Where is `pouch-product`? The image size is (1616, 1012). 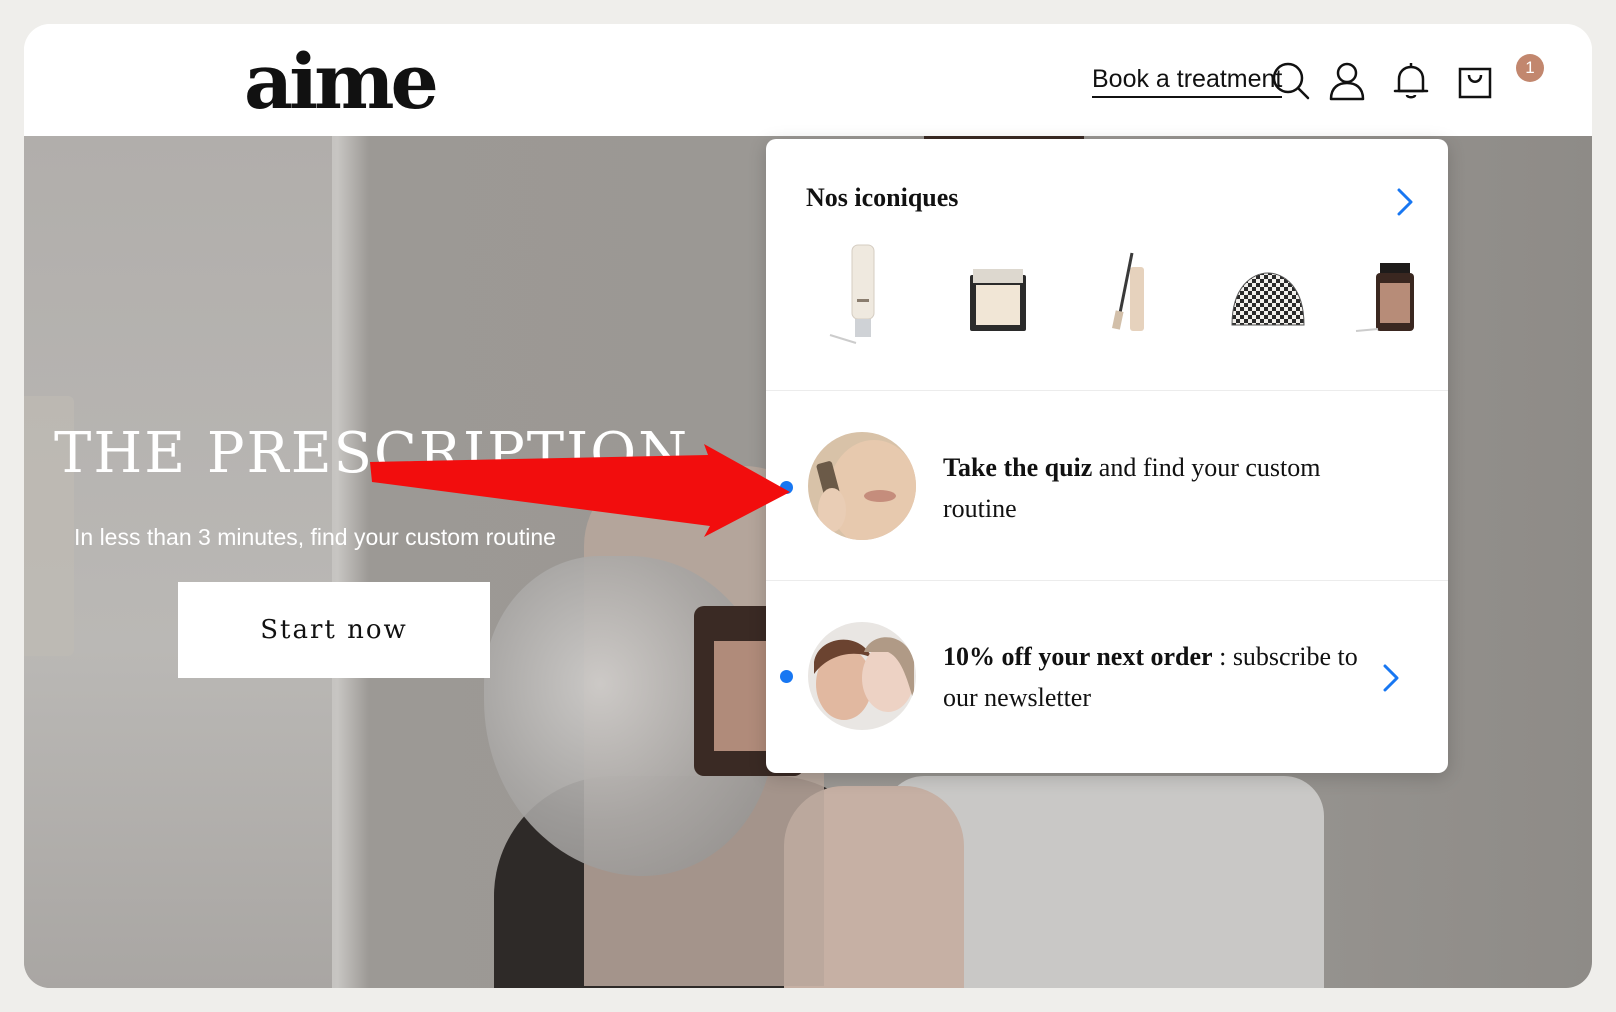 pouch-product is located at coordinates (1268, 294).